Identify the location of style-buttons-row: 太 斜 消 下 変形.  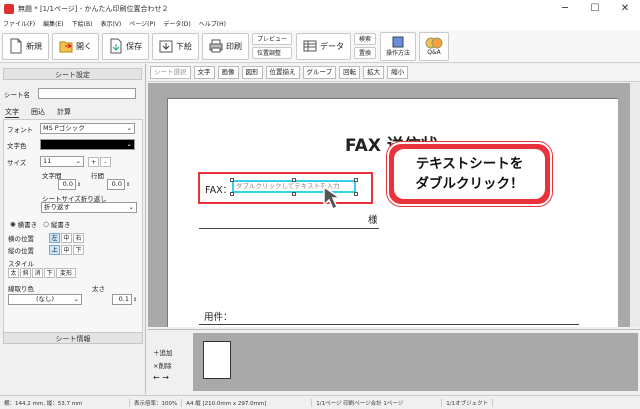
(42, 273).